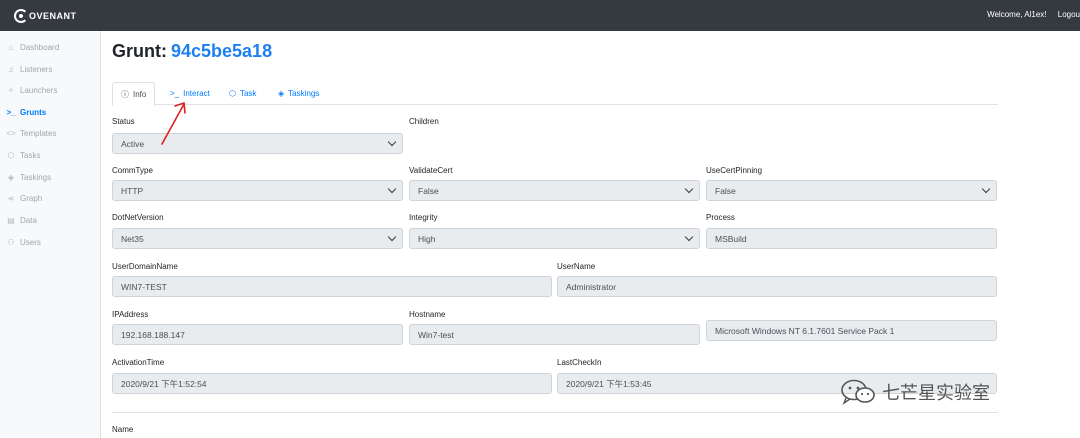 The image size is (1080, 438). What do you see at coordinates (591, 286) in the screenshot?
I see `username-value: Administrator` at bounding box center [591, 286].